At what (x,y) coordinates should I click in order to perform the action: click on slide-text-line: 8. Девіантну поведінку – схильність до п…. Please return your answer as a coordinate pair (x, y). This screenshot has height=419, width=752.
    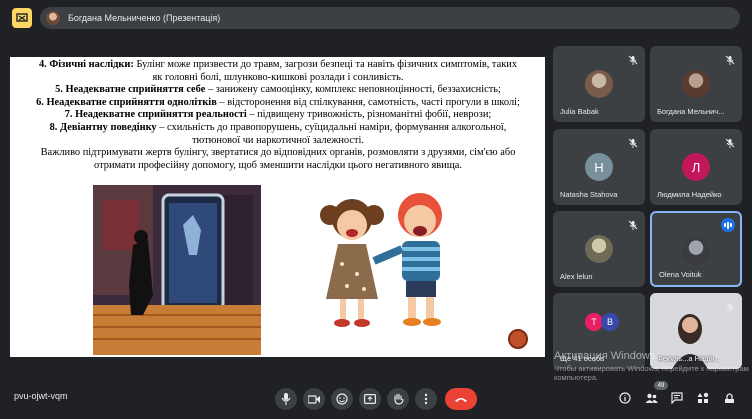
    Looking at the image, I should click on (278, 128).